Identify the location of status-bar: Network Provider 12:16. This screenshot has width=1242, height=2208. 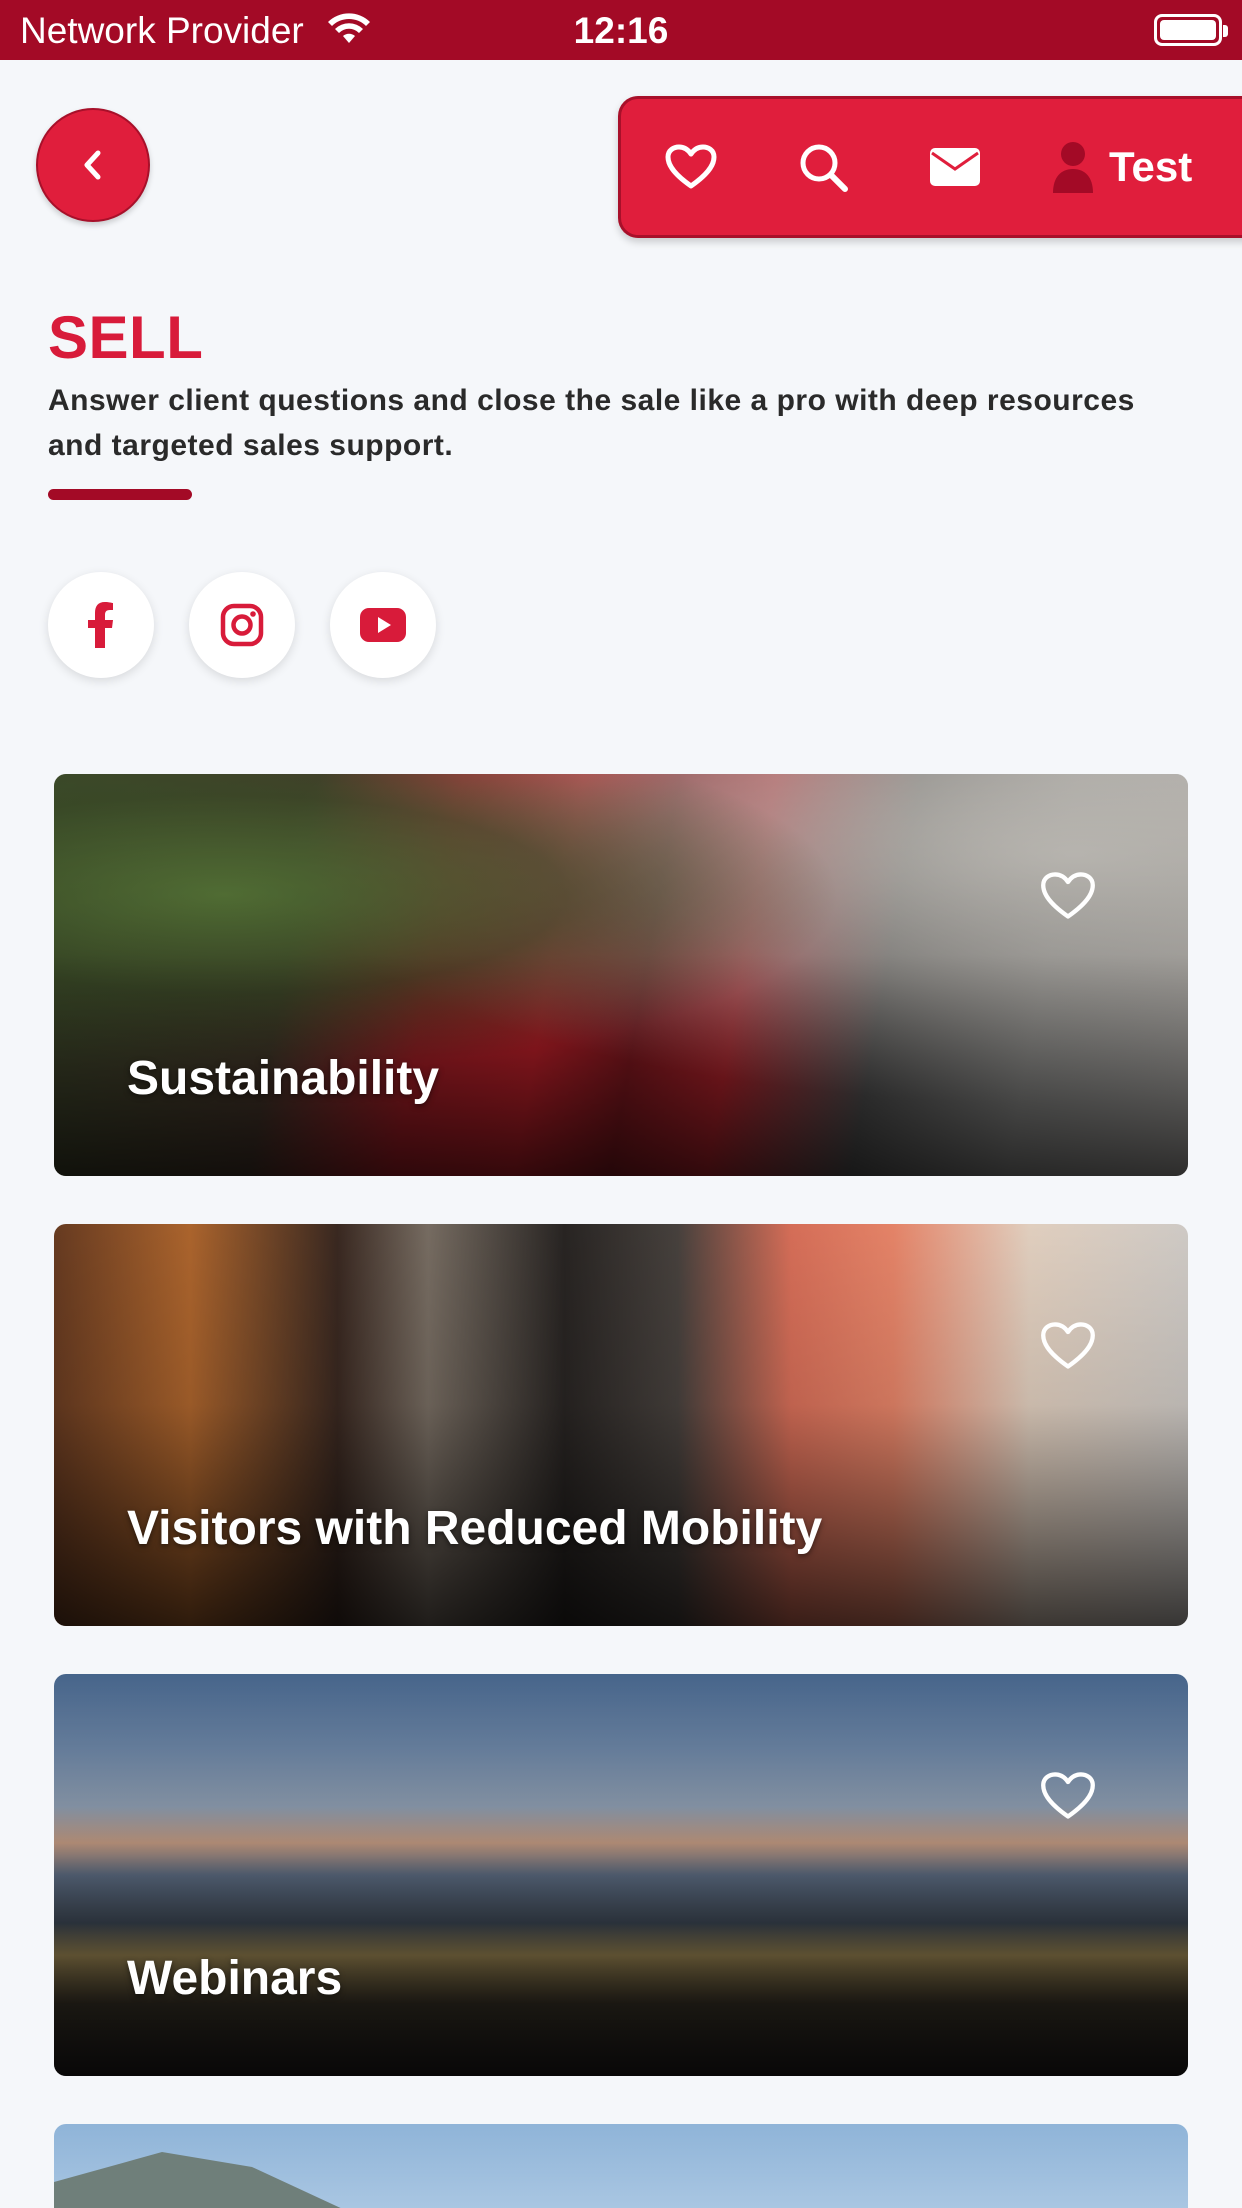
(621, 30).